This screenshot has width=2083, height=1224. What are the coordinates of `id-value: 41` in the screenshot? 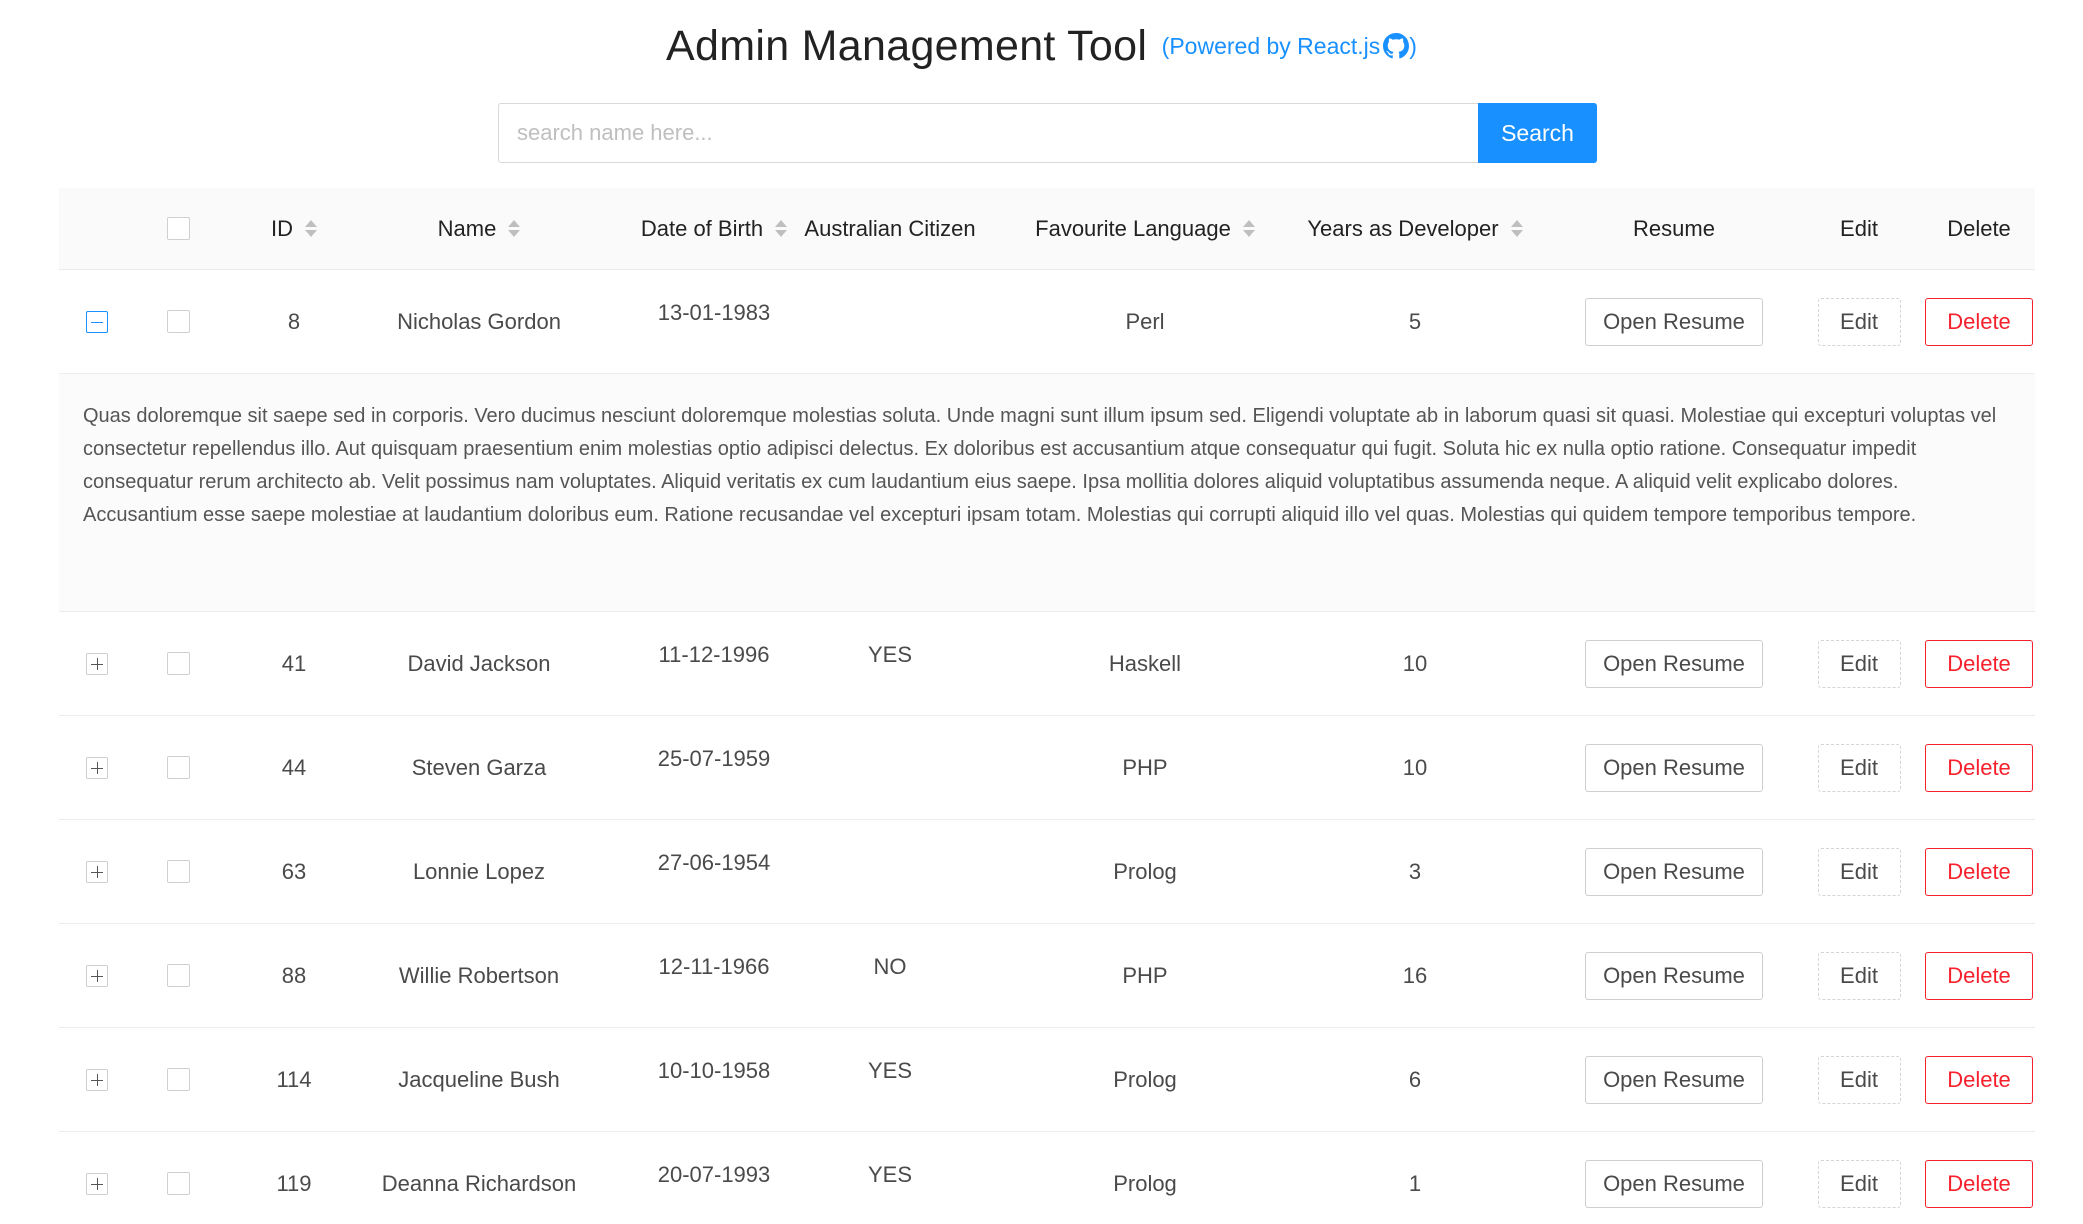 It's located at (294, 663).